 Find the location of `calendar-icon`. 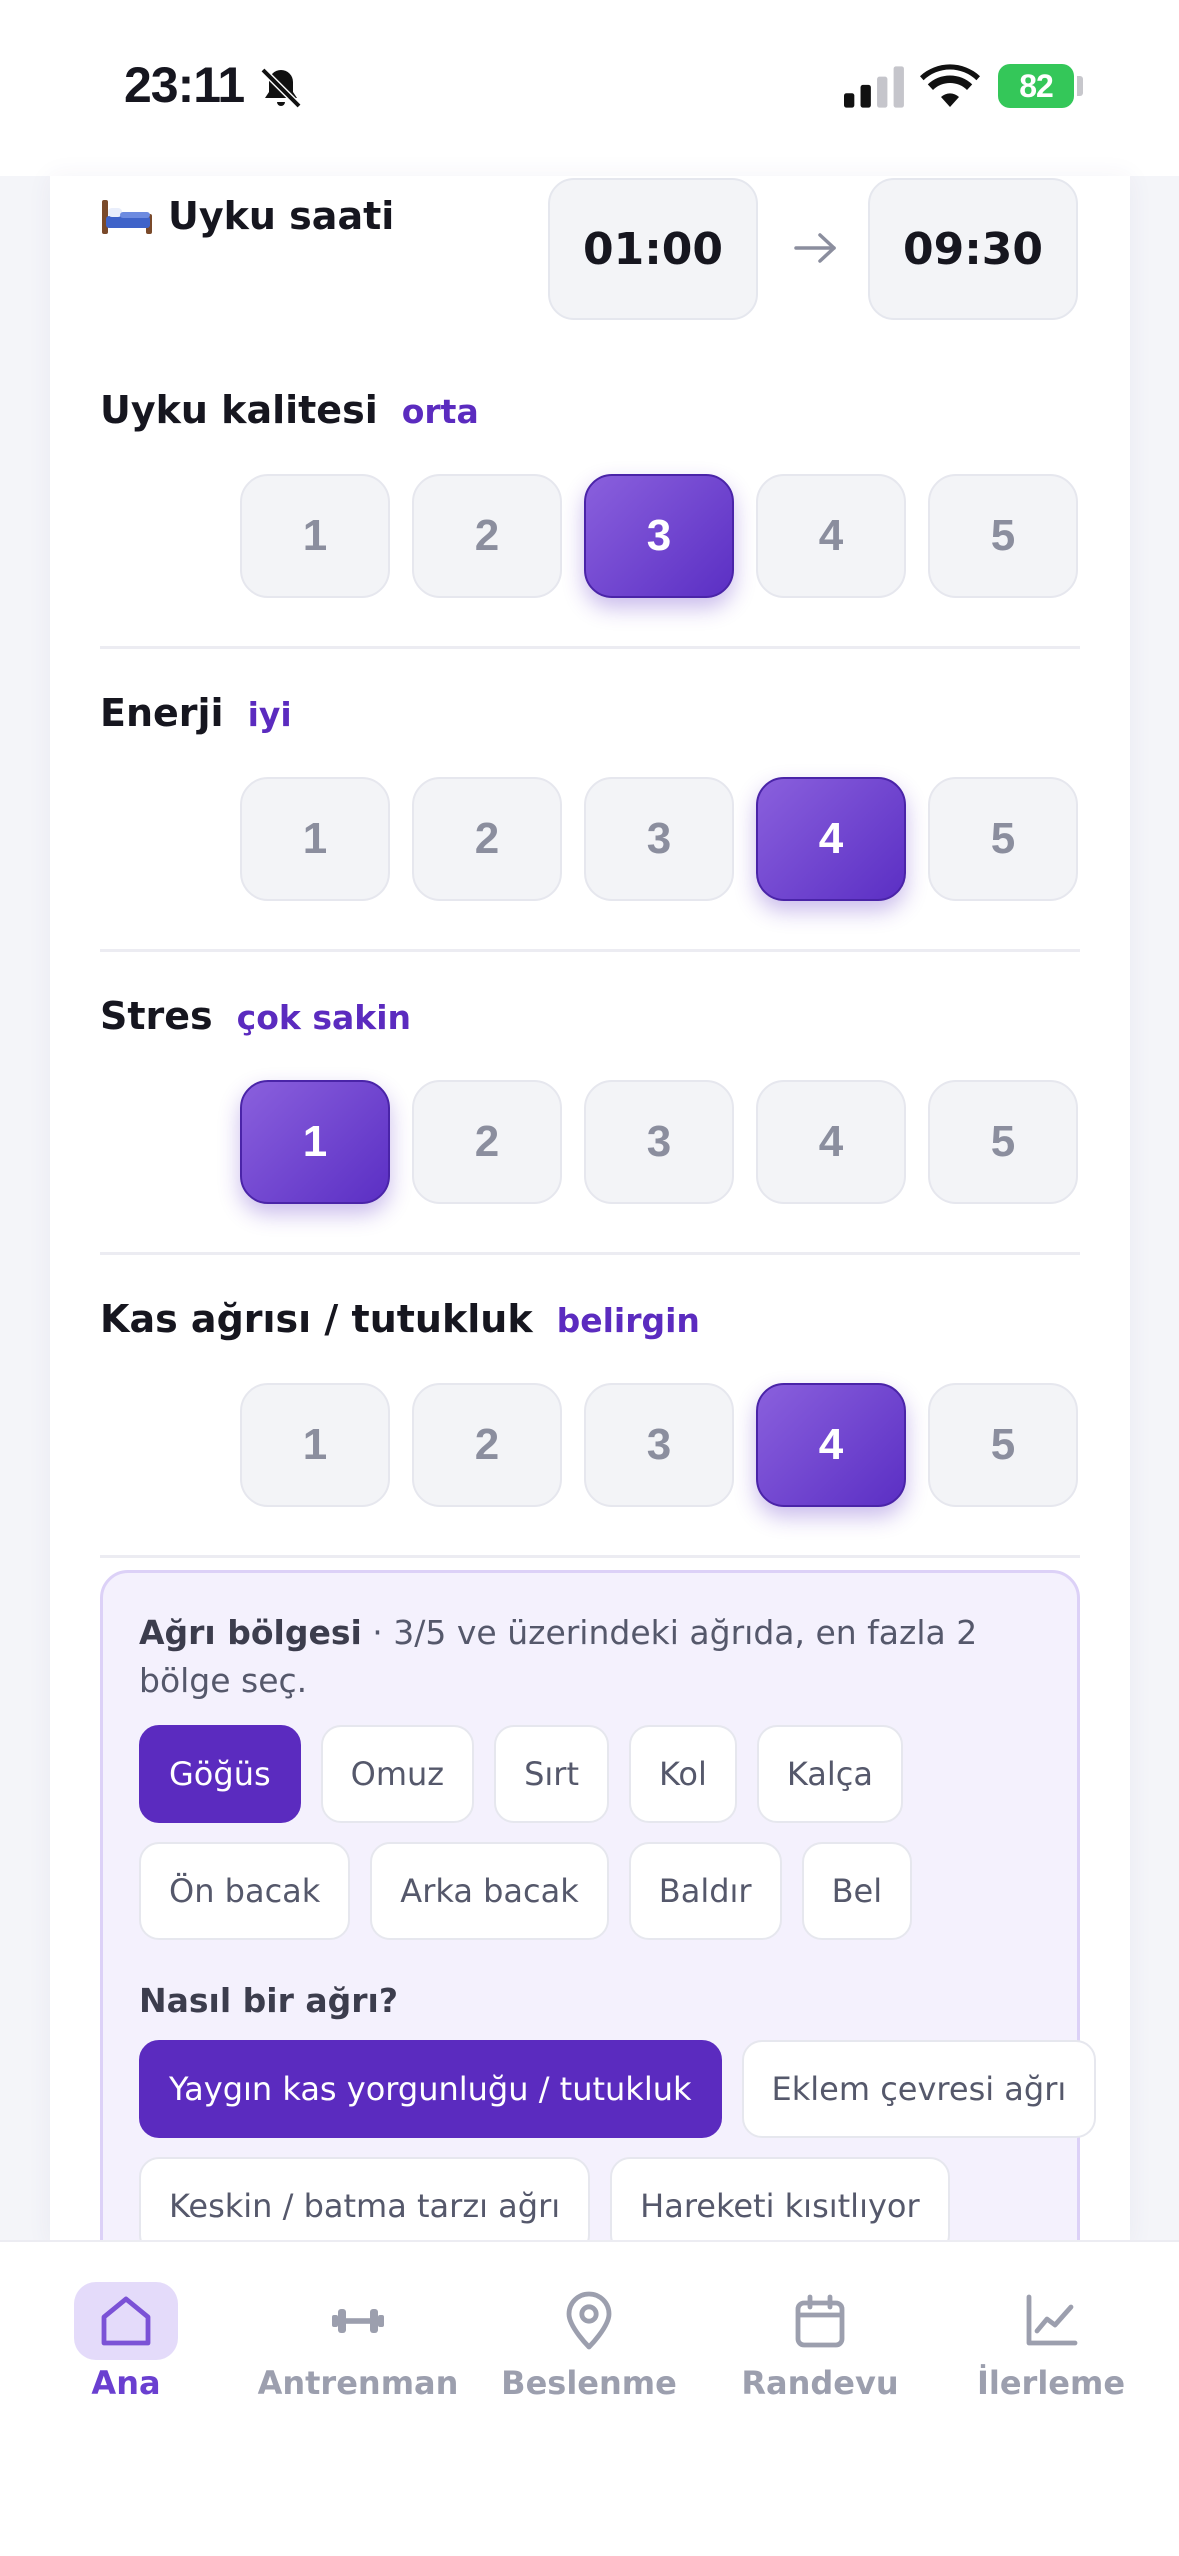

calendar-icon is located at coordinates (820, 2321).